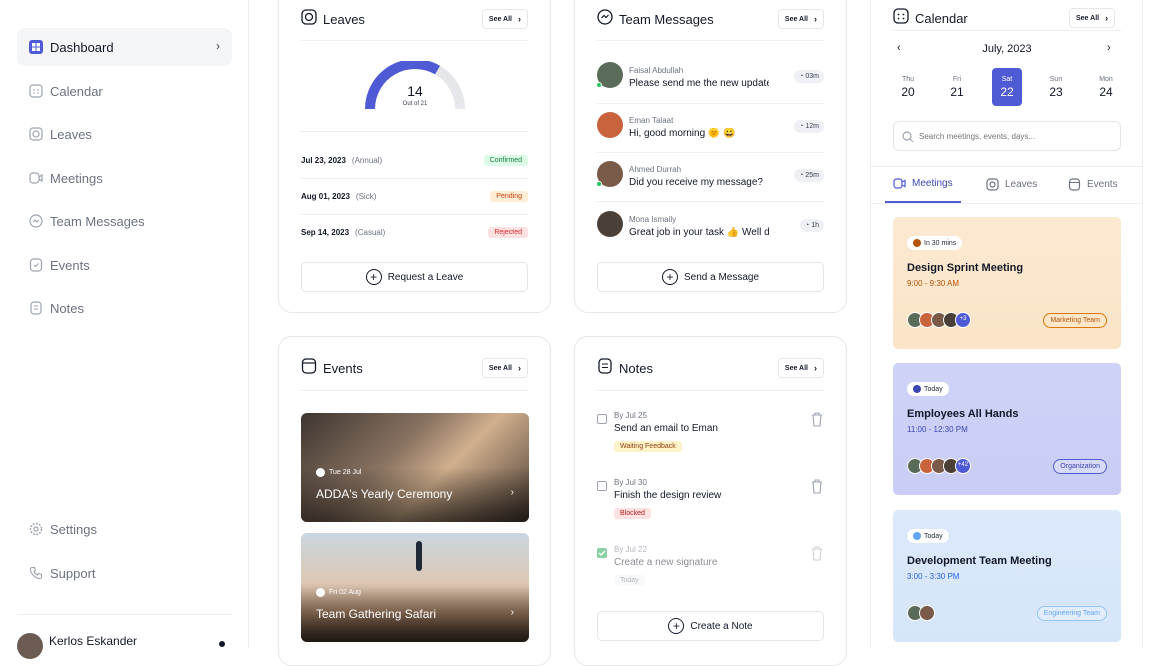 The image size is (1151, 666). I want to click on more-attendees: +3, so click(963, 320).